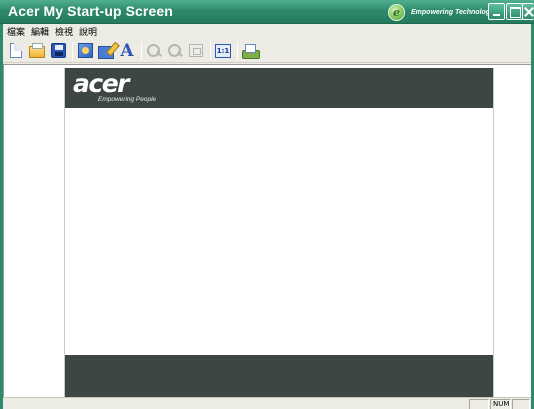  Describe the element at coordinates (279, 376) in the screenshot. I see `preview-footer-banner` at that location.